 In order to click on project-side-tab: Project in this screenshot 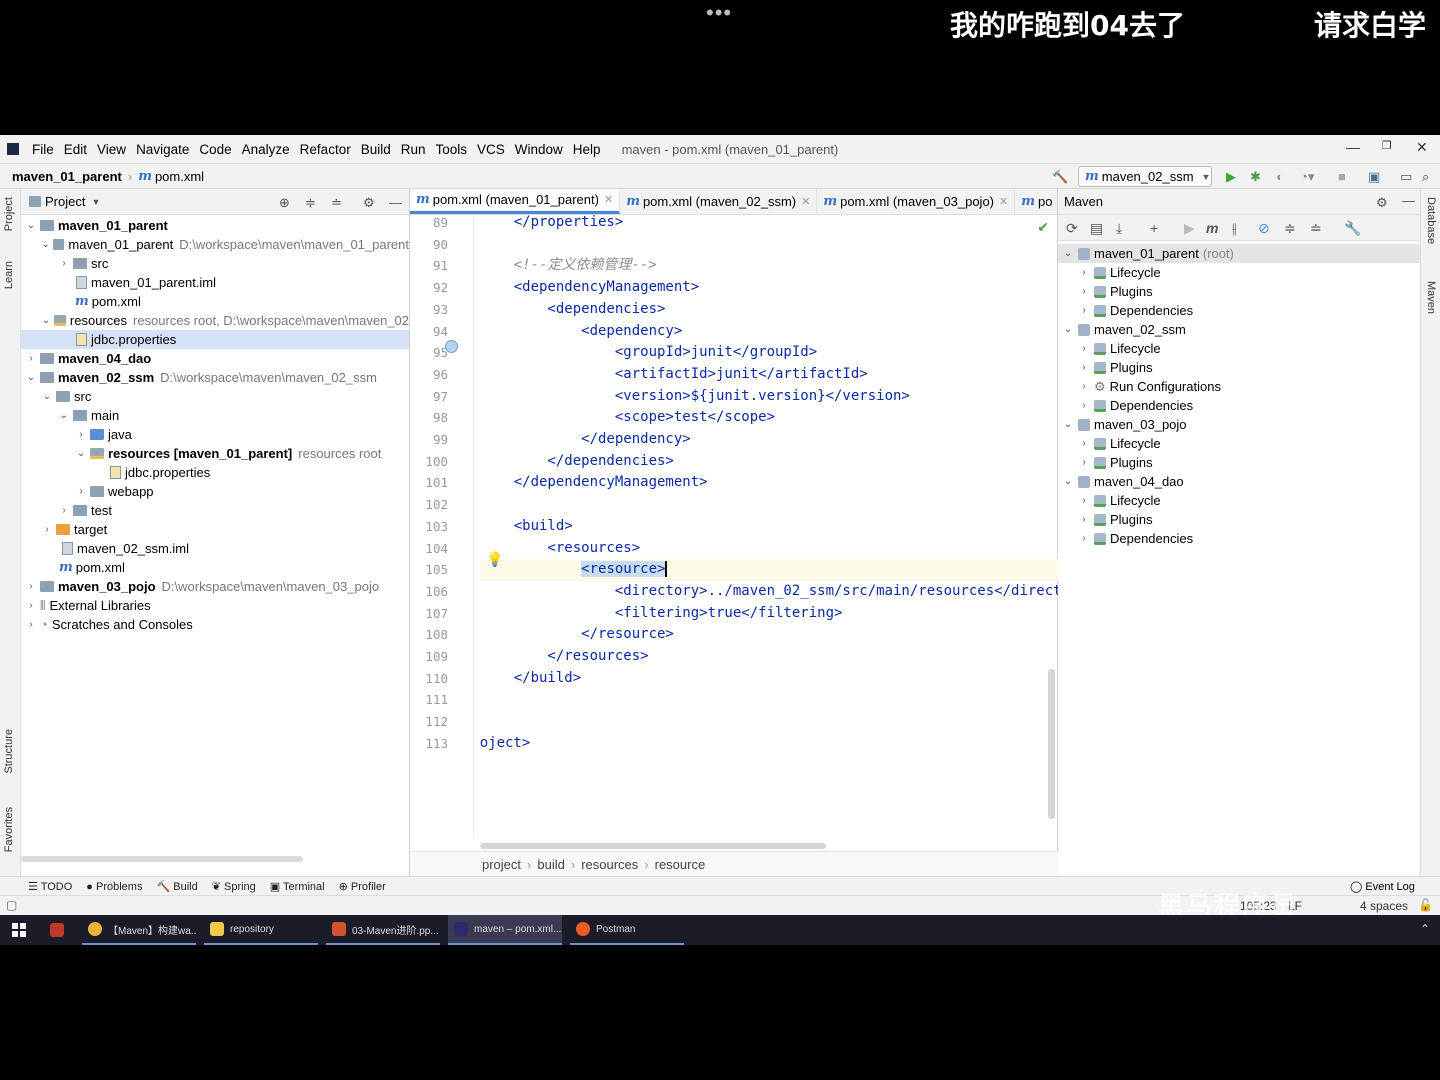, I will do `click(9, 214)`.